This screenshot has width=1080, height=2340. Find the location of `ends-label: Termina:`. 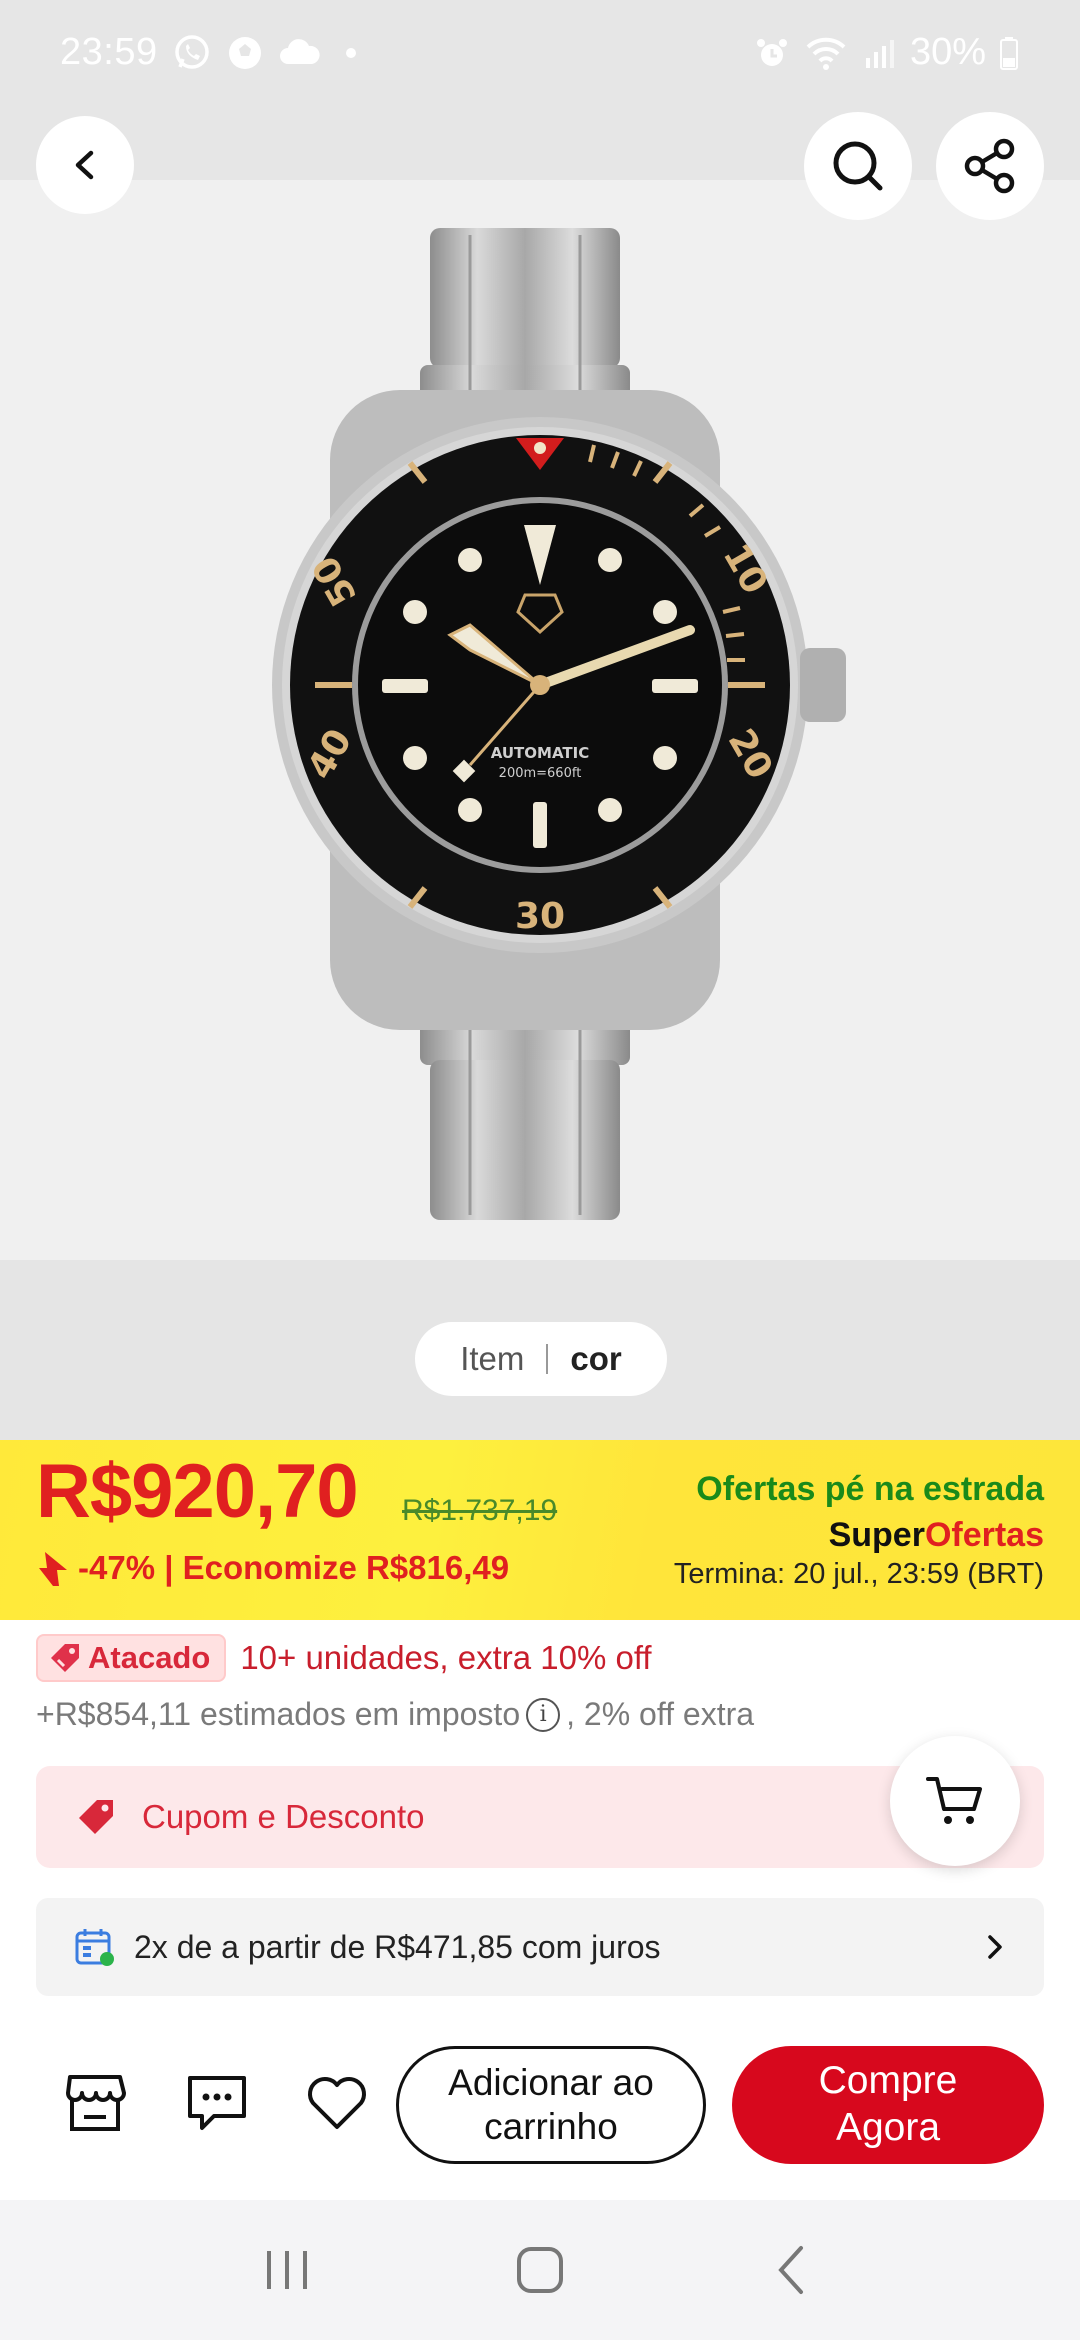

ends-label: Termina: is located at coordinates (729, 1574).